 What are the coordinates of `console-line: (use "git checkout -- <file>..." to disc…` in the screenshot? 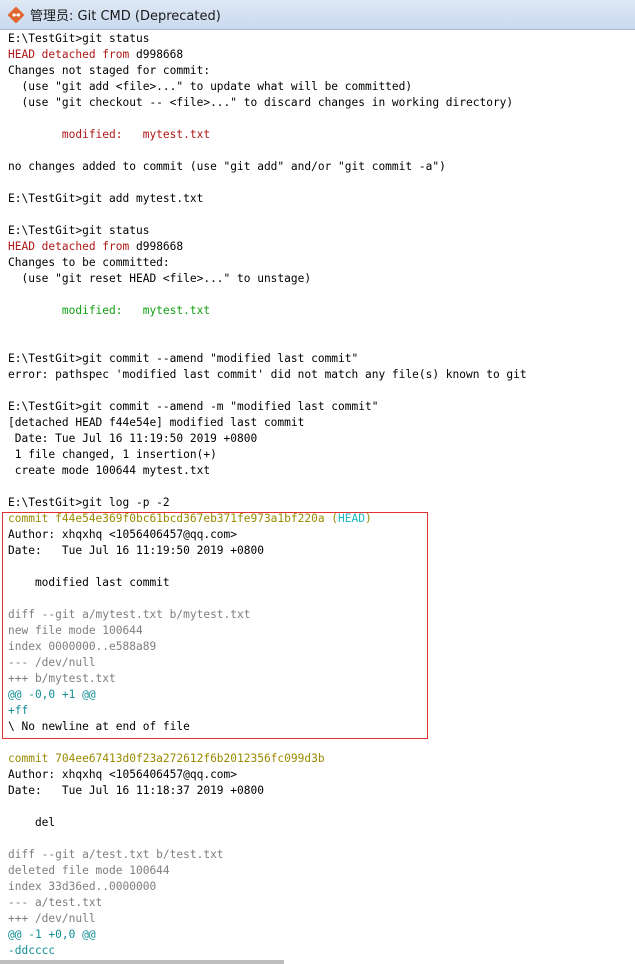 It's located at (261, 102).